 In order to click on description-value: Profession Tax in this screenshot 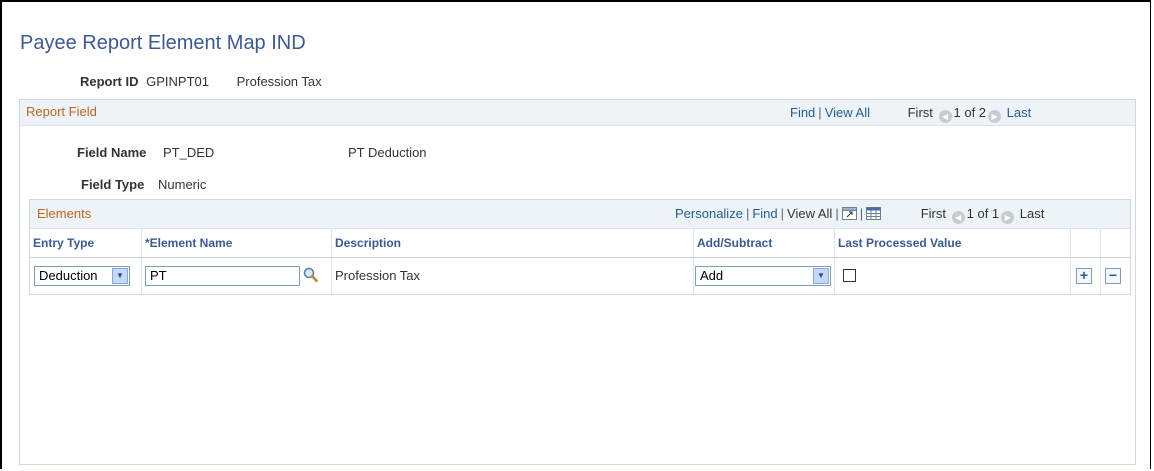, I will do `click(378, 275)`.